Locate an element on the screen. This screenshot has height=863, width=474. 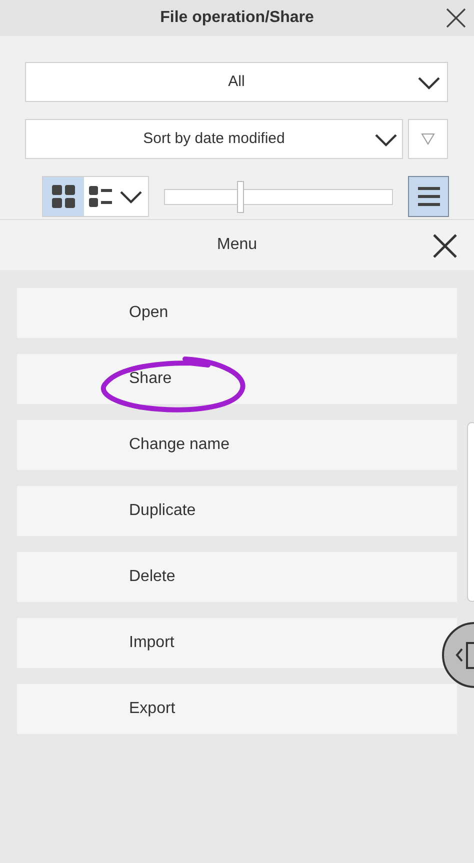
chevron-left-panel-icon is located at coordinates (464, 655).